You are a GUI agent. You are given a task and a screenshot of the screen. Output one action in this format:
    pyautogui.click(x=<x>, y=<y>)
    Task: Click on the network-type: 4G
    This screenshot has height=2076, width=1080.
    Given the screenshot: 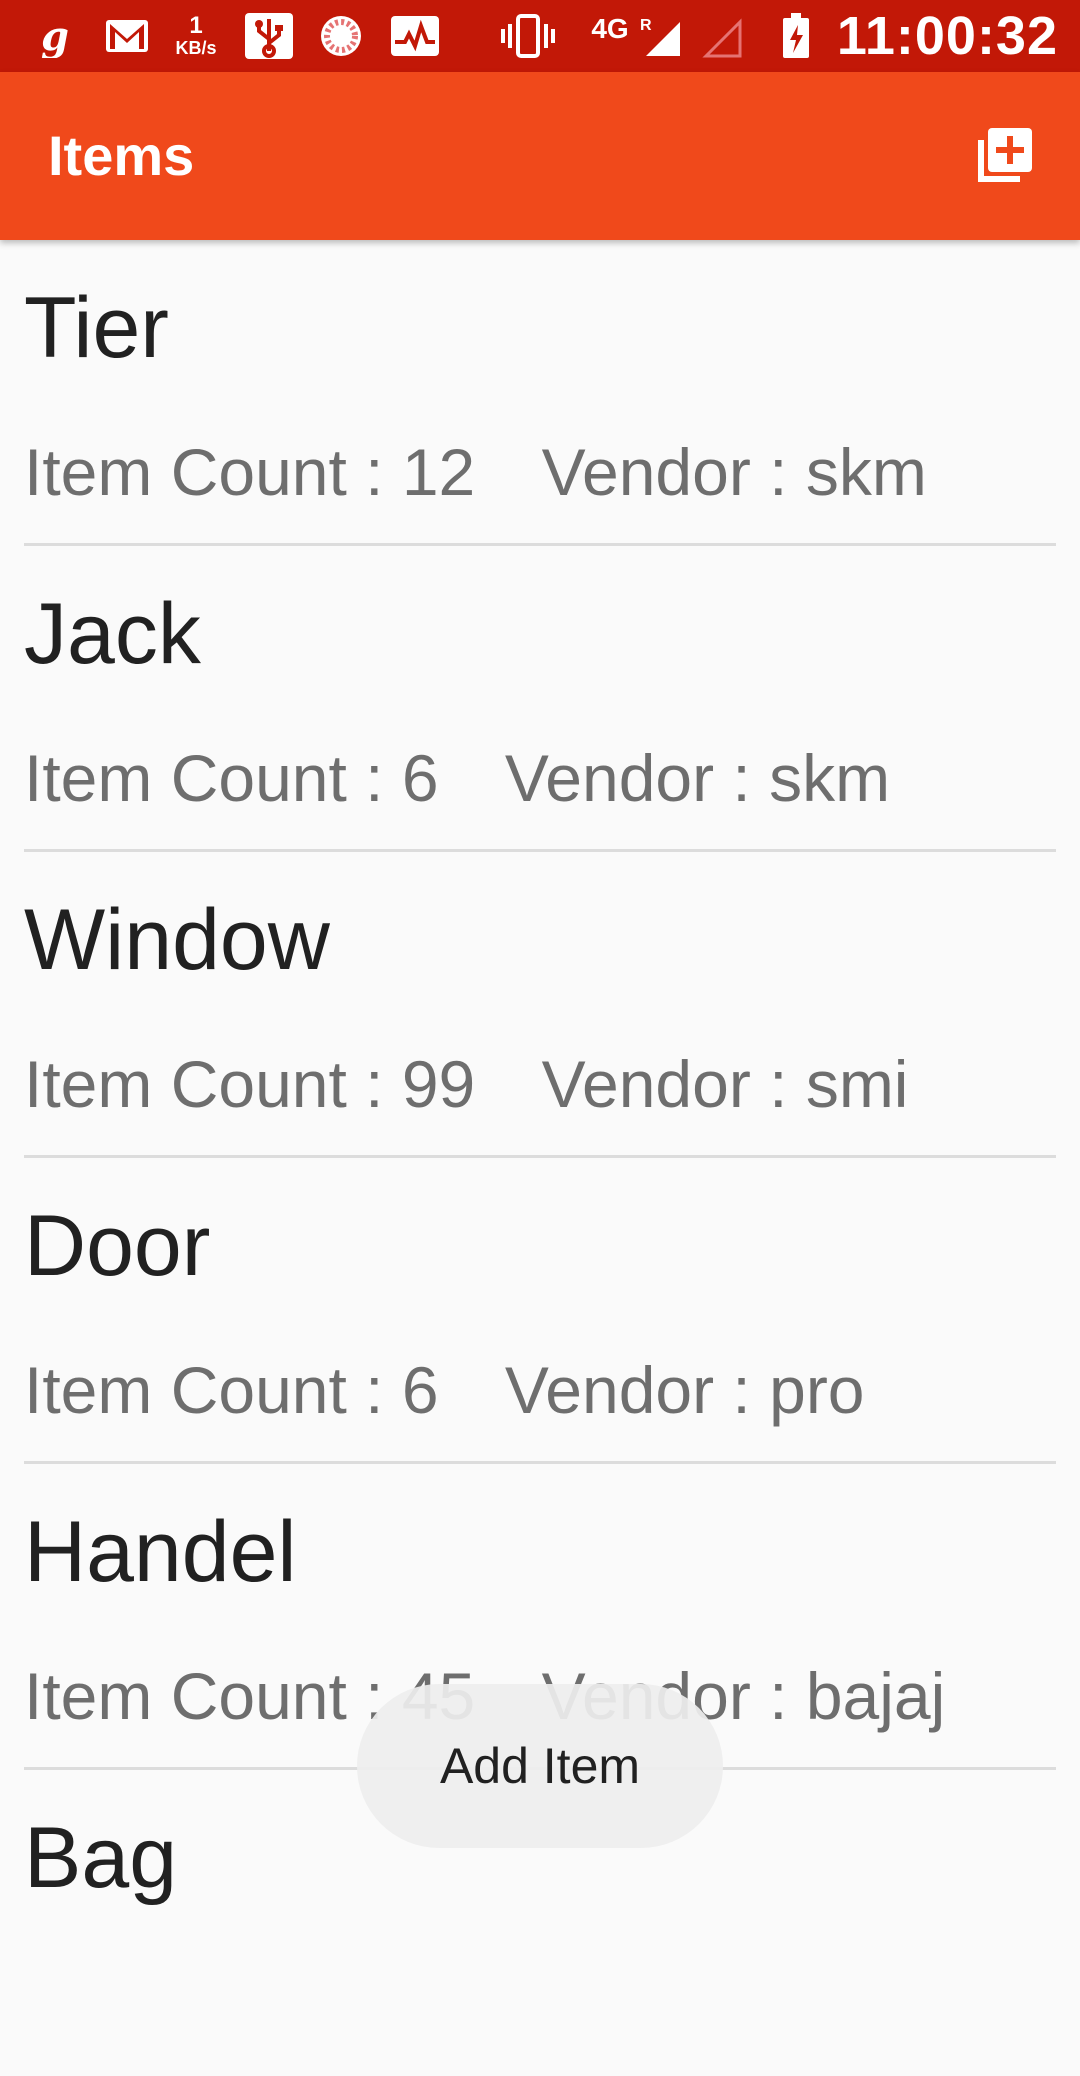 What is the action you would take?
    pyautogui.click(x=610, y=28)
    